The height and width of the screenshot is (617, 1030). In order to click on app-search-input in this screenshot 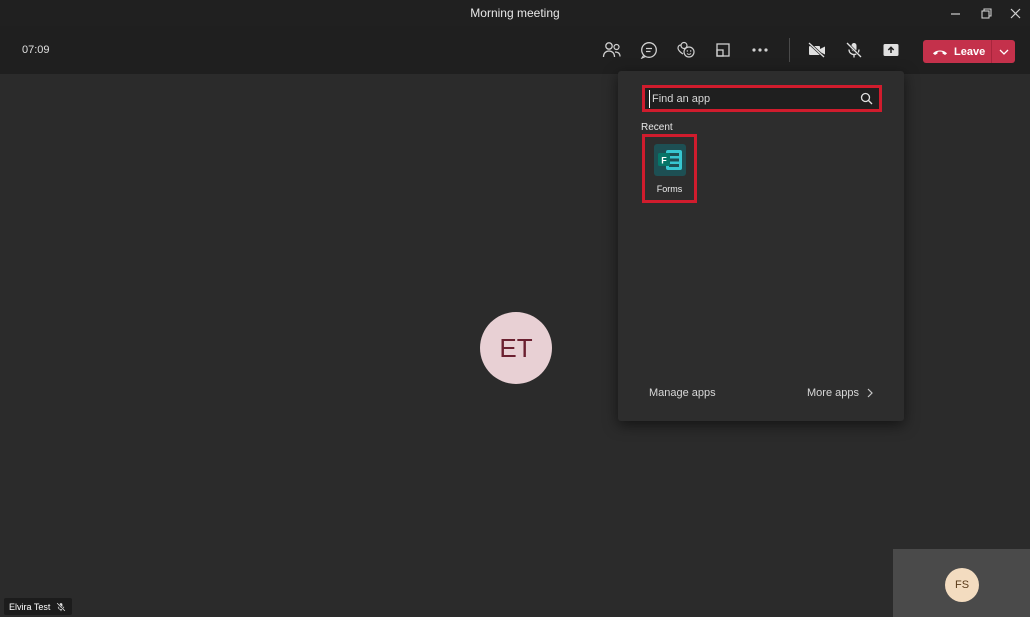, I will do `click(749, 99)`.